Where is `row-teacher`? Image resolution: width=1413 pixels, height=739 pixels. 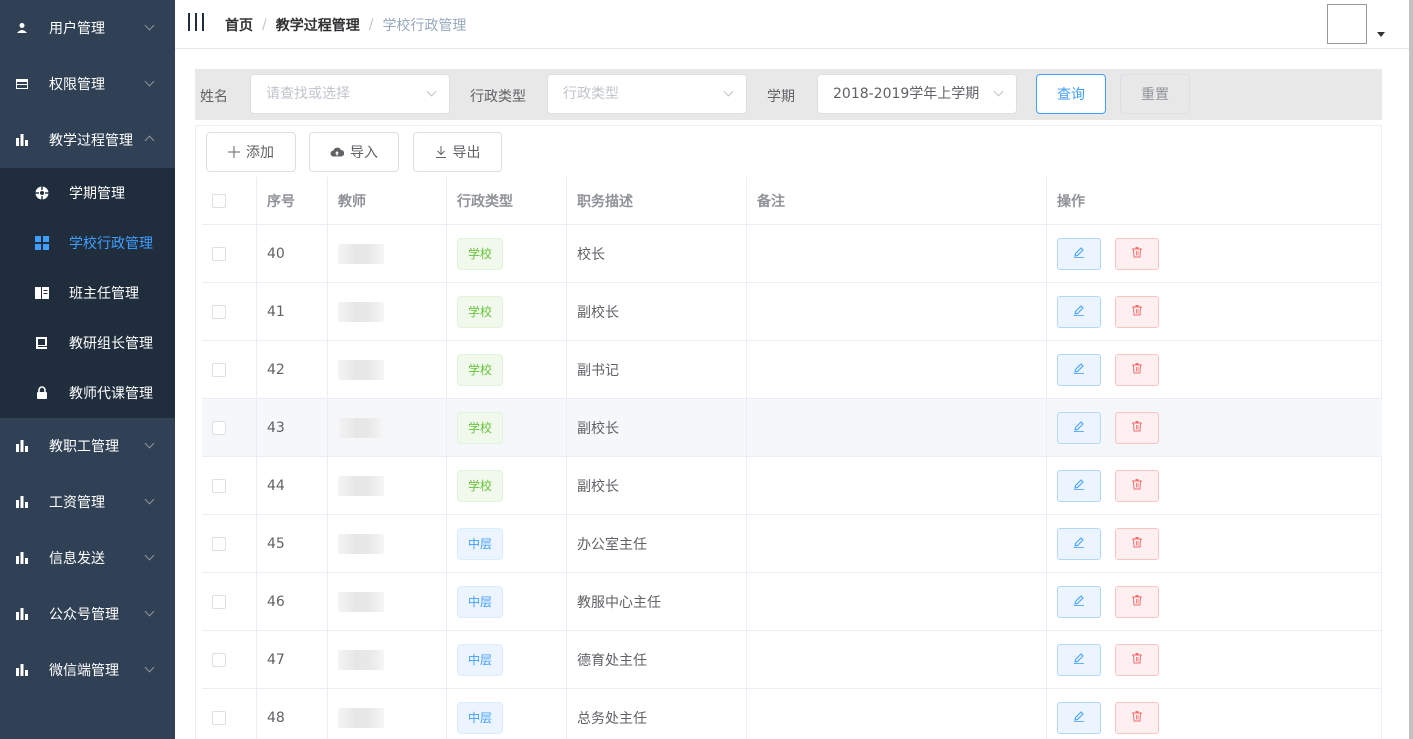 row-teacher is located at coordinates (387, 311).